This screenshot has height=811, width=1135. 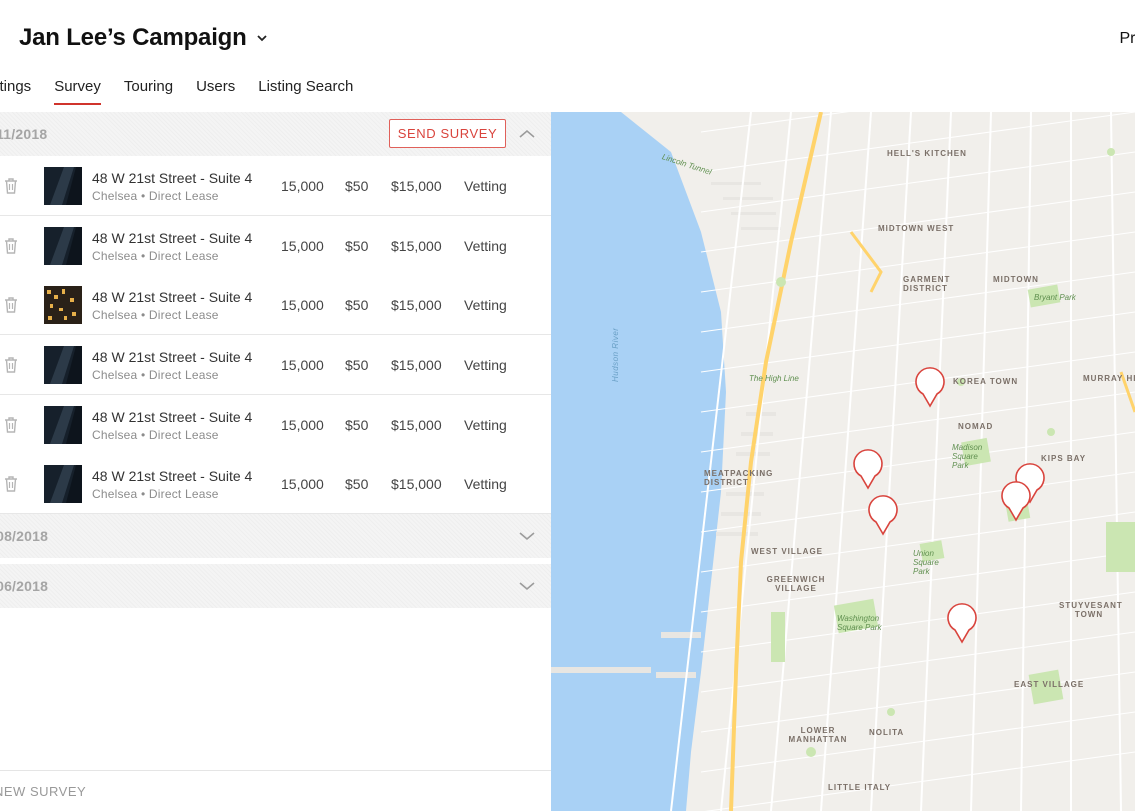 What do you see at coordinates (77, 91) in the screenshot?
I see `tab-survey: Survey` at bounding box center [77, 91].